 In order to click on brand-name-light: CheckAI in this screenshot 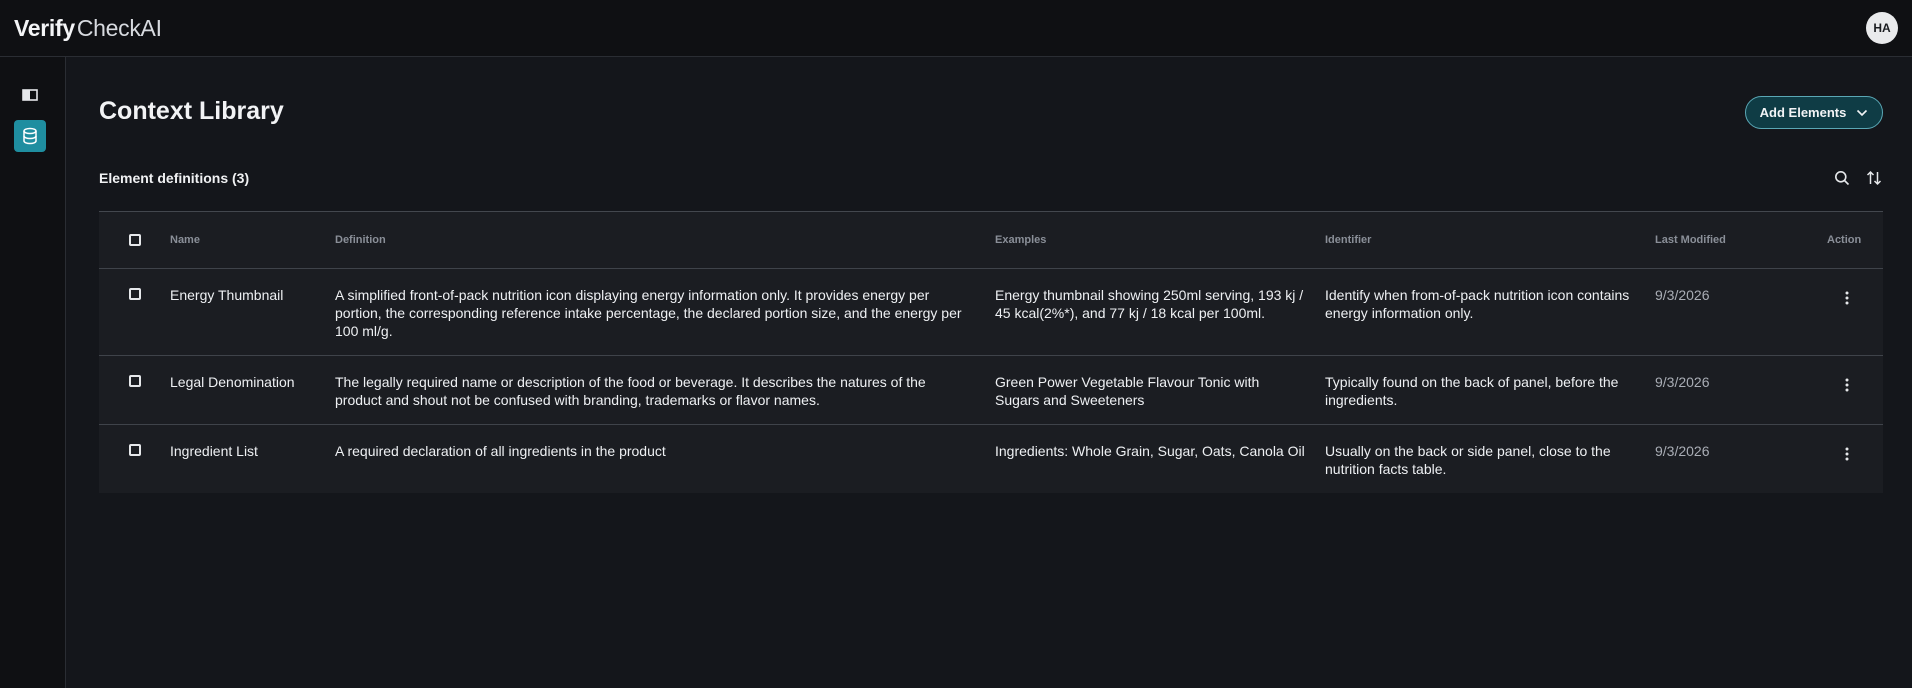, I will do `click(119, 27)`.